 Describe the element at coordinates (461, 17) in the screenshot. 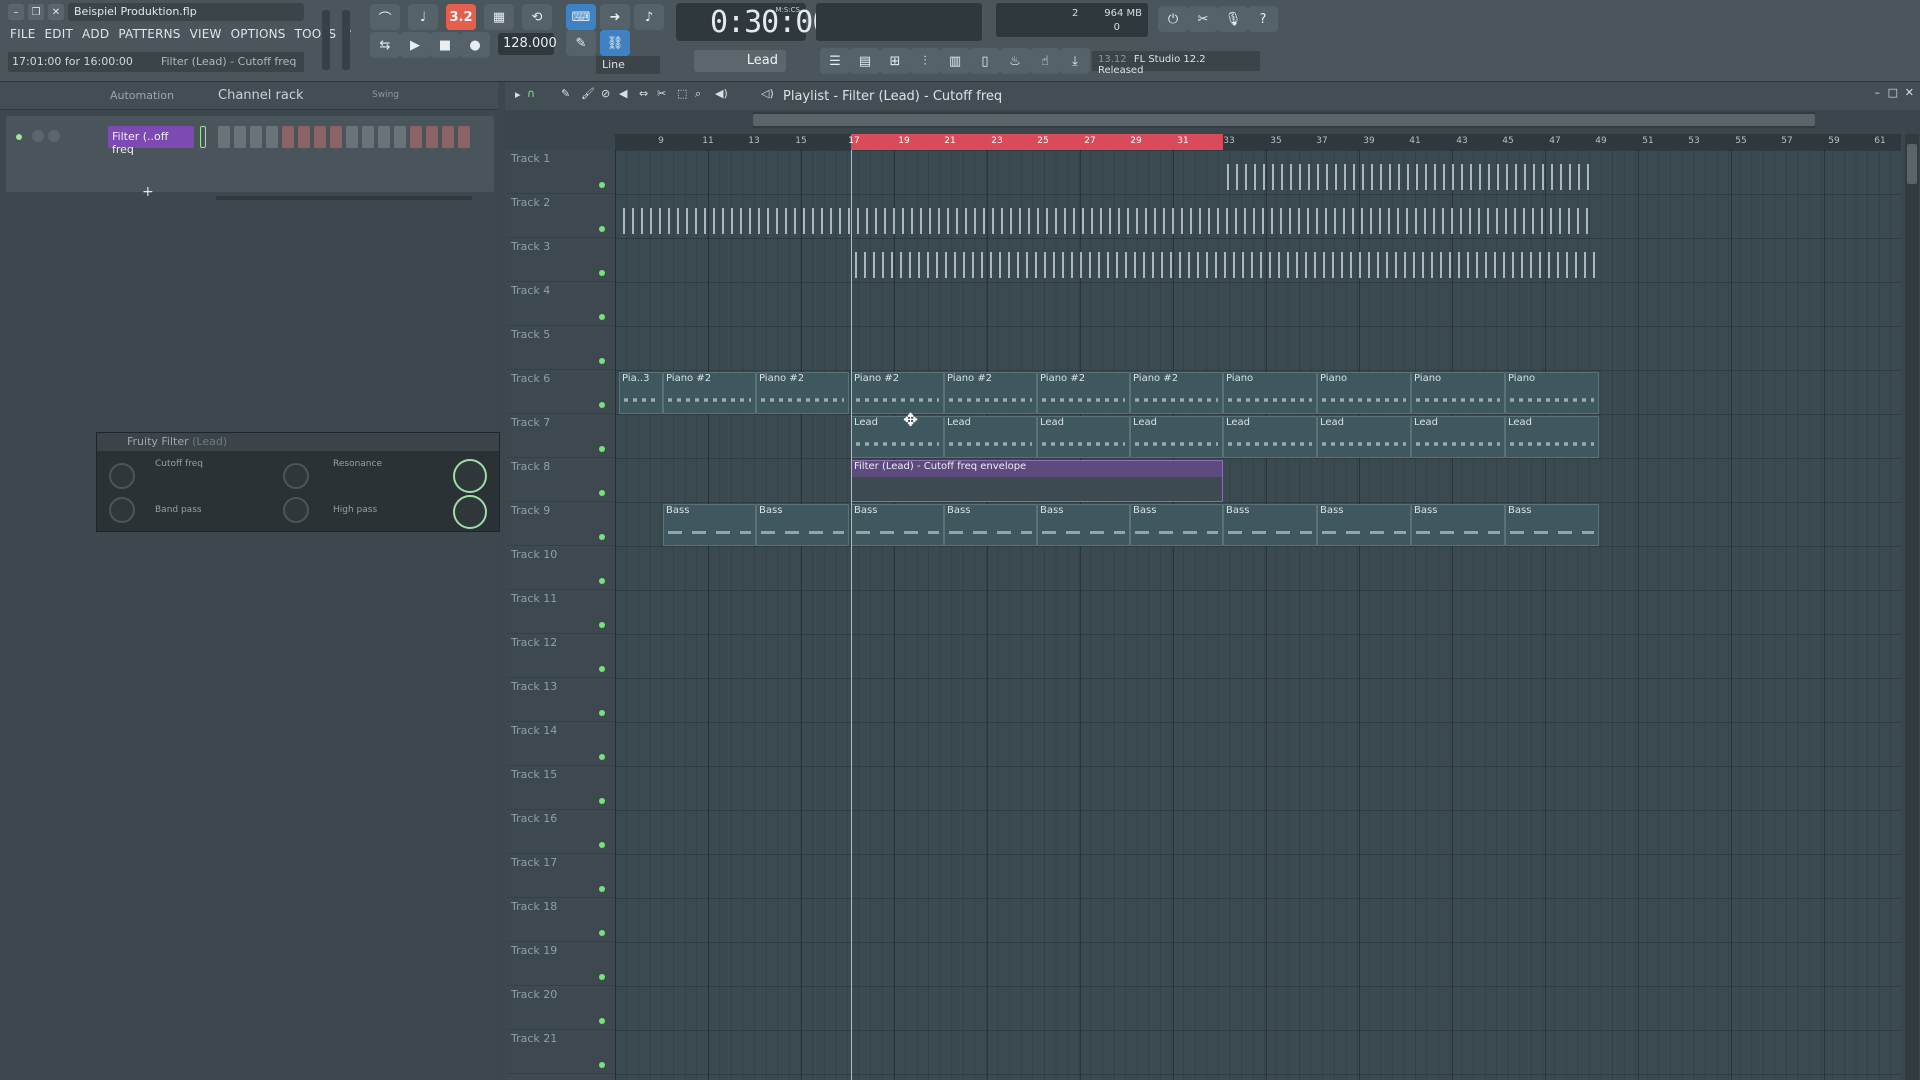

I see `pattern-meter: 3.2` at that location.